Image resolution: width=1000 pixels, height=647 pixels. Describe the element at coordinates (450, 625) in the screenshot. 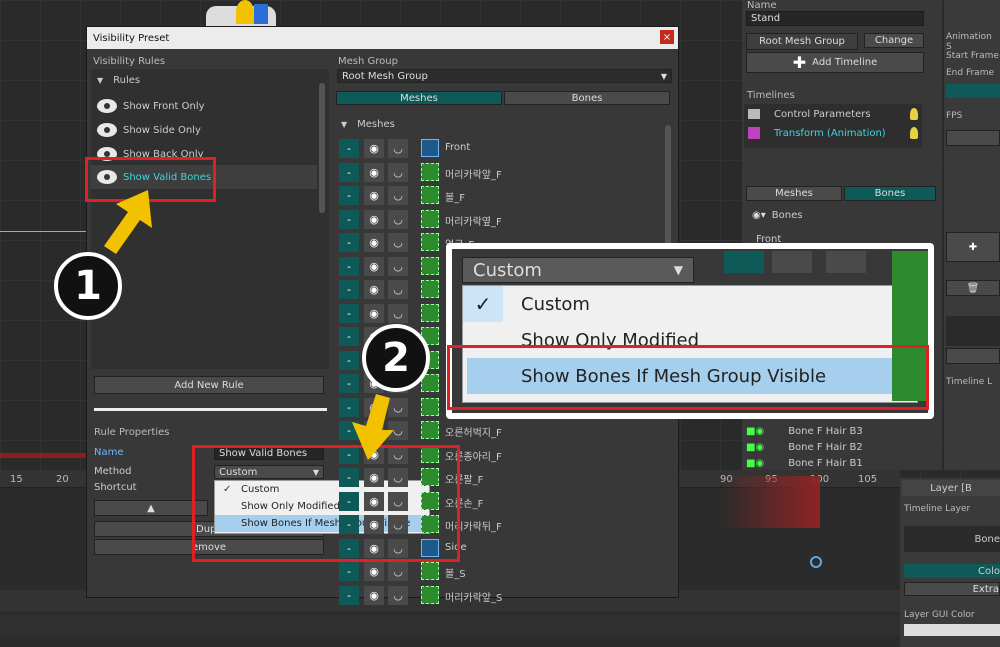

I see `timeline-track` at that location.